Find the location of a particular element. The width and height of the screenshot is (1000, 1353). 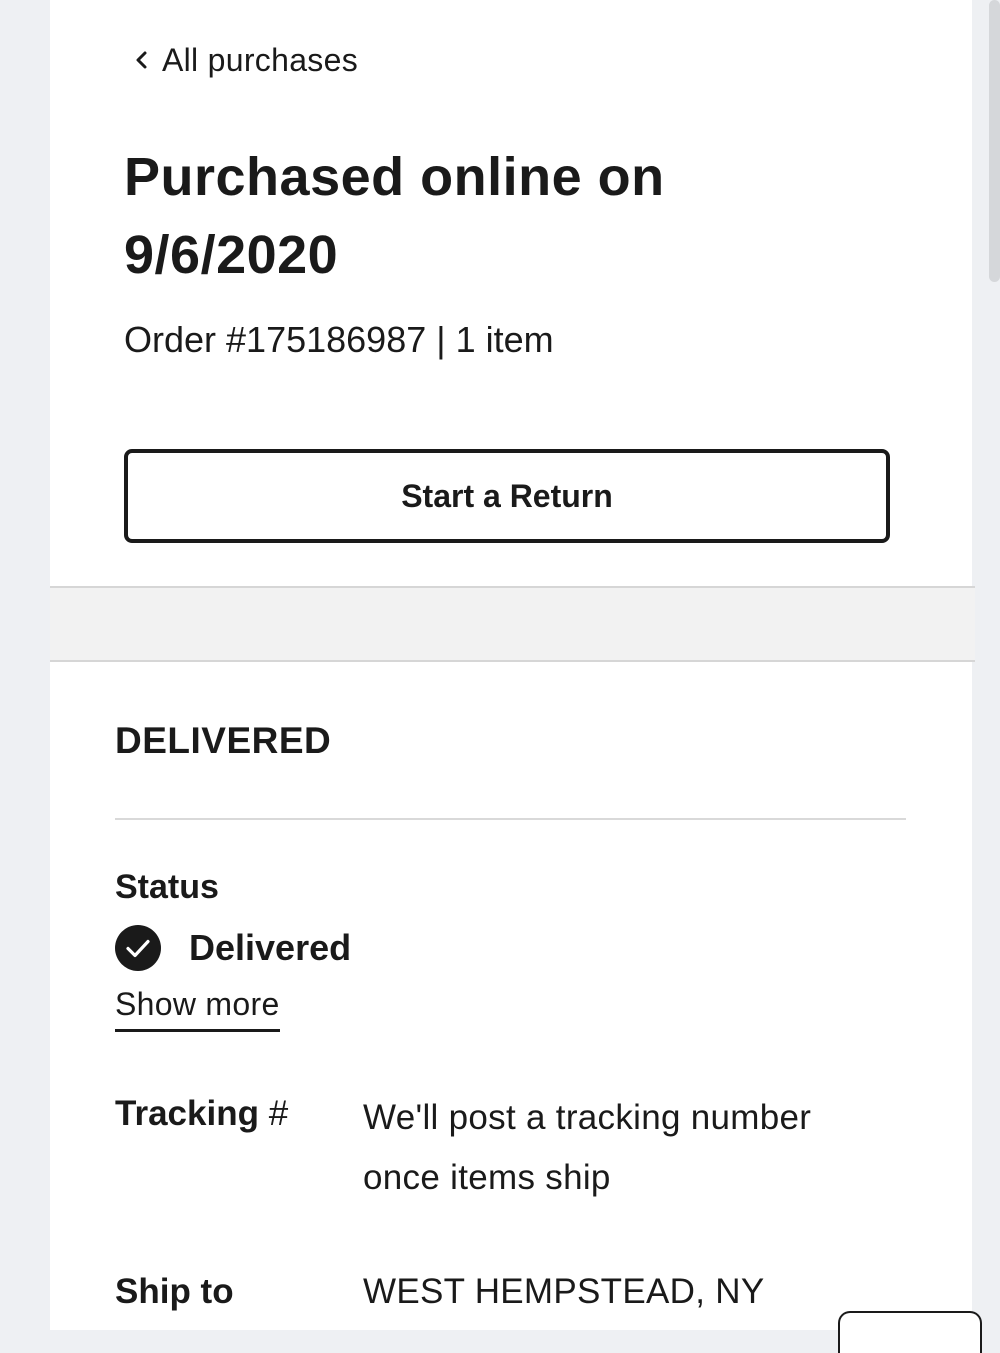

back-link-label: All purchases is located at coordinates (260, 59).